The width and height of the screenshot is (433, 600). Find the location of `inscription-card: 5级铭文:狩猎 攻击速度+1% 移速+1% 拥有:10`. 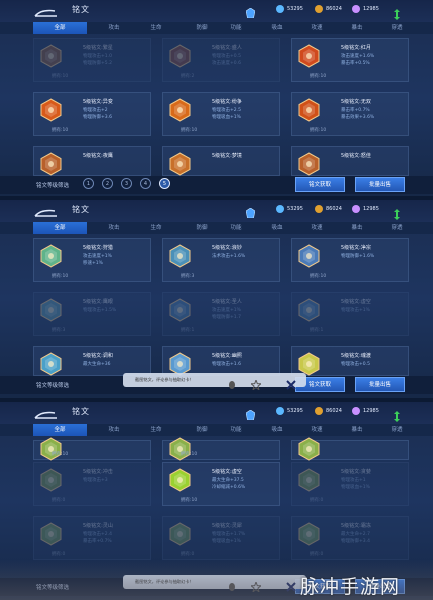

inscription-card: 5级铭文:狩猎 攻击速度+1% 移速+1% 拥有:10 is located at coordinates (92, 260).